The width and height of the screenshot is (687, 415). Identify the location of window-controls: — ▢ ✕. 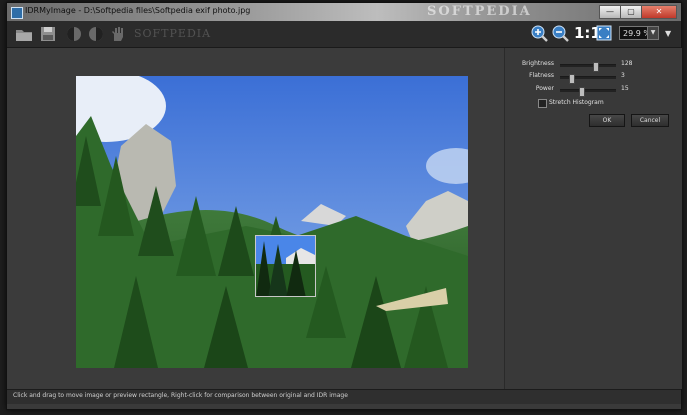
(638, 12).